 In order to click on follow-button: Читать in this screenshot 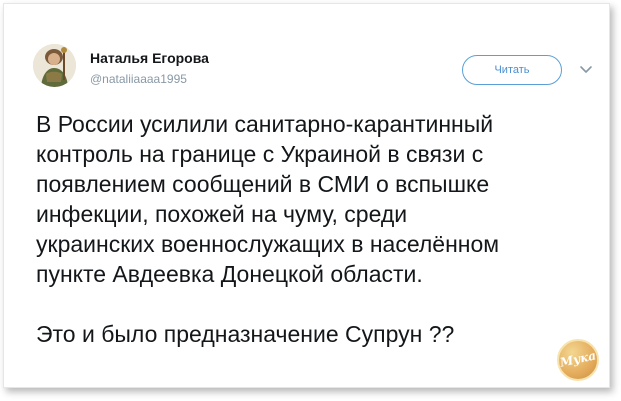, I will do `click(512, 70)`.